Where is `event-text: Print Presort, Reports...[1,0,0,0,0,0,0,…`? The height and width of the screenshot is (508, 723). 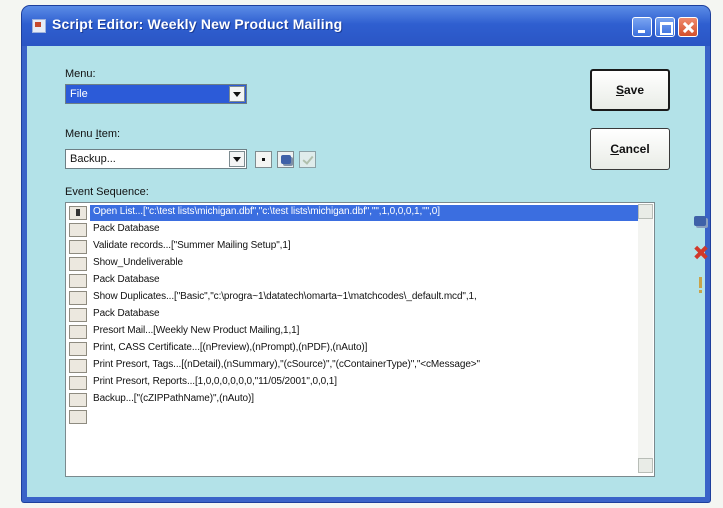
event-text: Print Presort, Reports...[1,0,0,0,0,0,0,… is located at coordinates (215, 381).